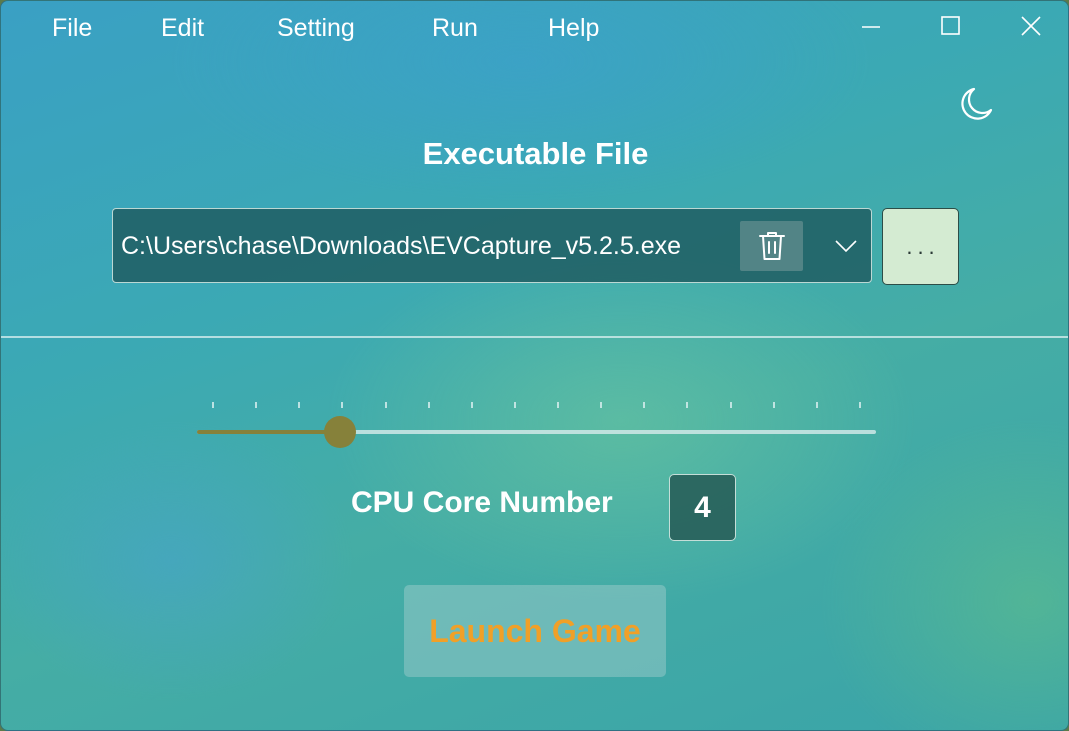  Describe the element at coordinates (268, 432) in the screenshot. I see `slider-track-fill` at that location.